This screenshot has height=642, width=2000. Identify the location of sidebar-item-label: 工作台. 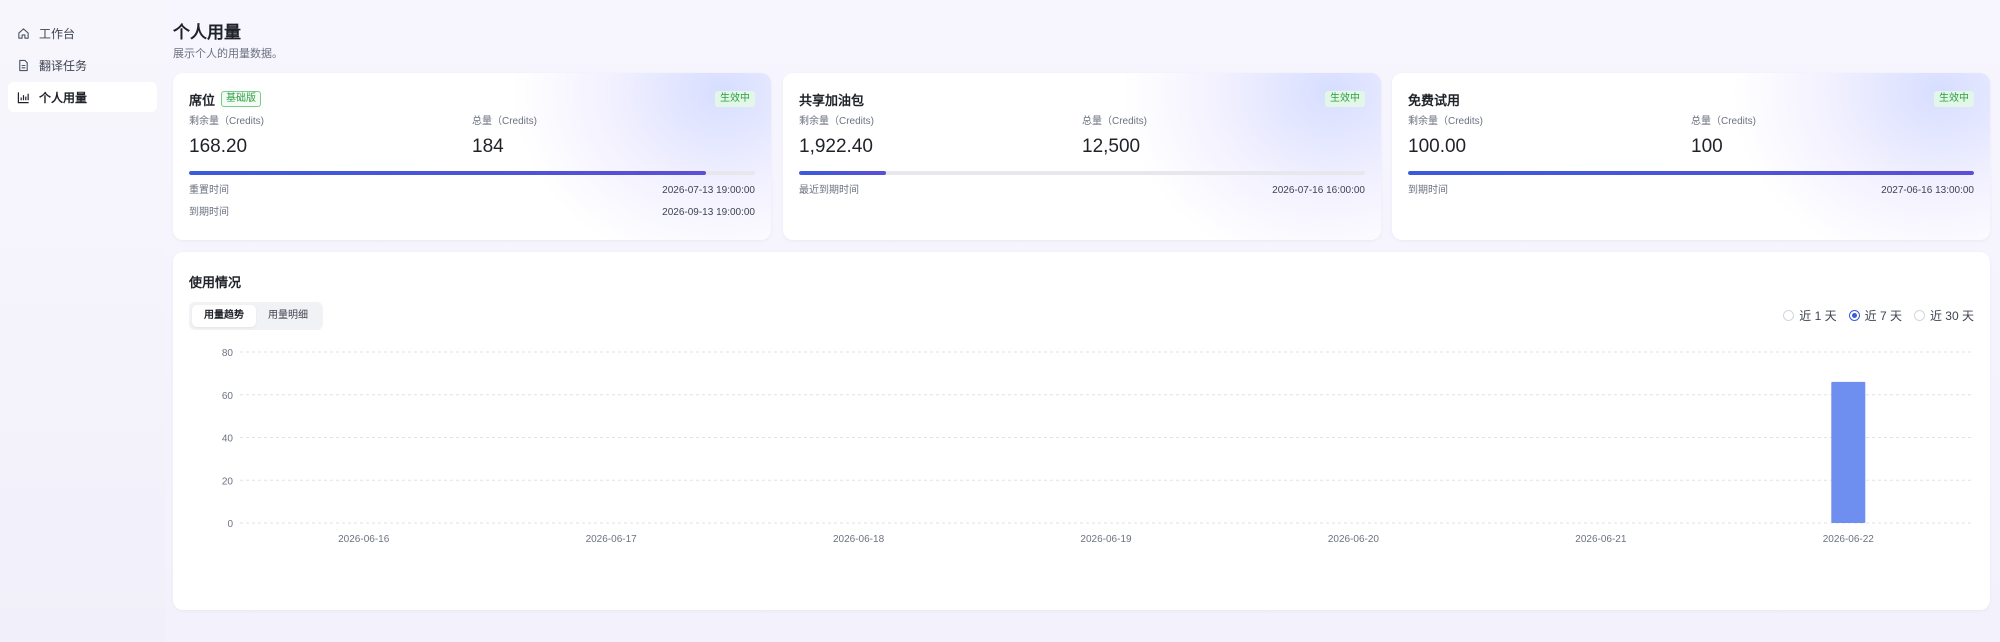
(57, 33).